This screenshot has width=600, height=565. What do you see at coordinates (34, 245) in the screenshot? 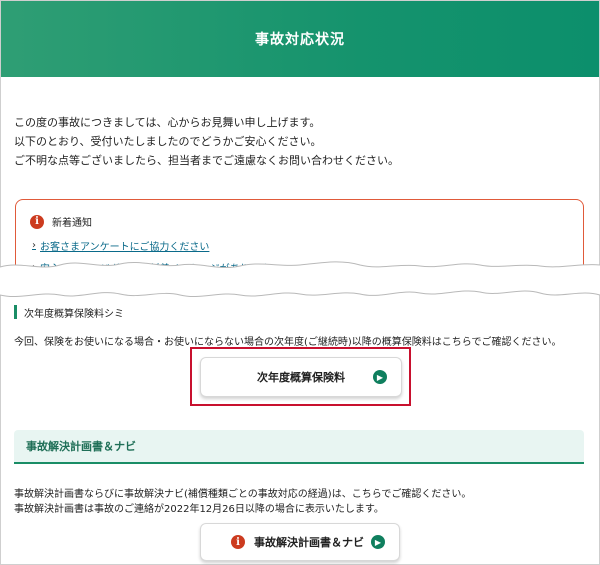
I see `chevron-right-icon: ›` at bounding box center [34, 245].